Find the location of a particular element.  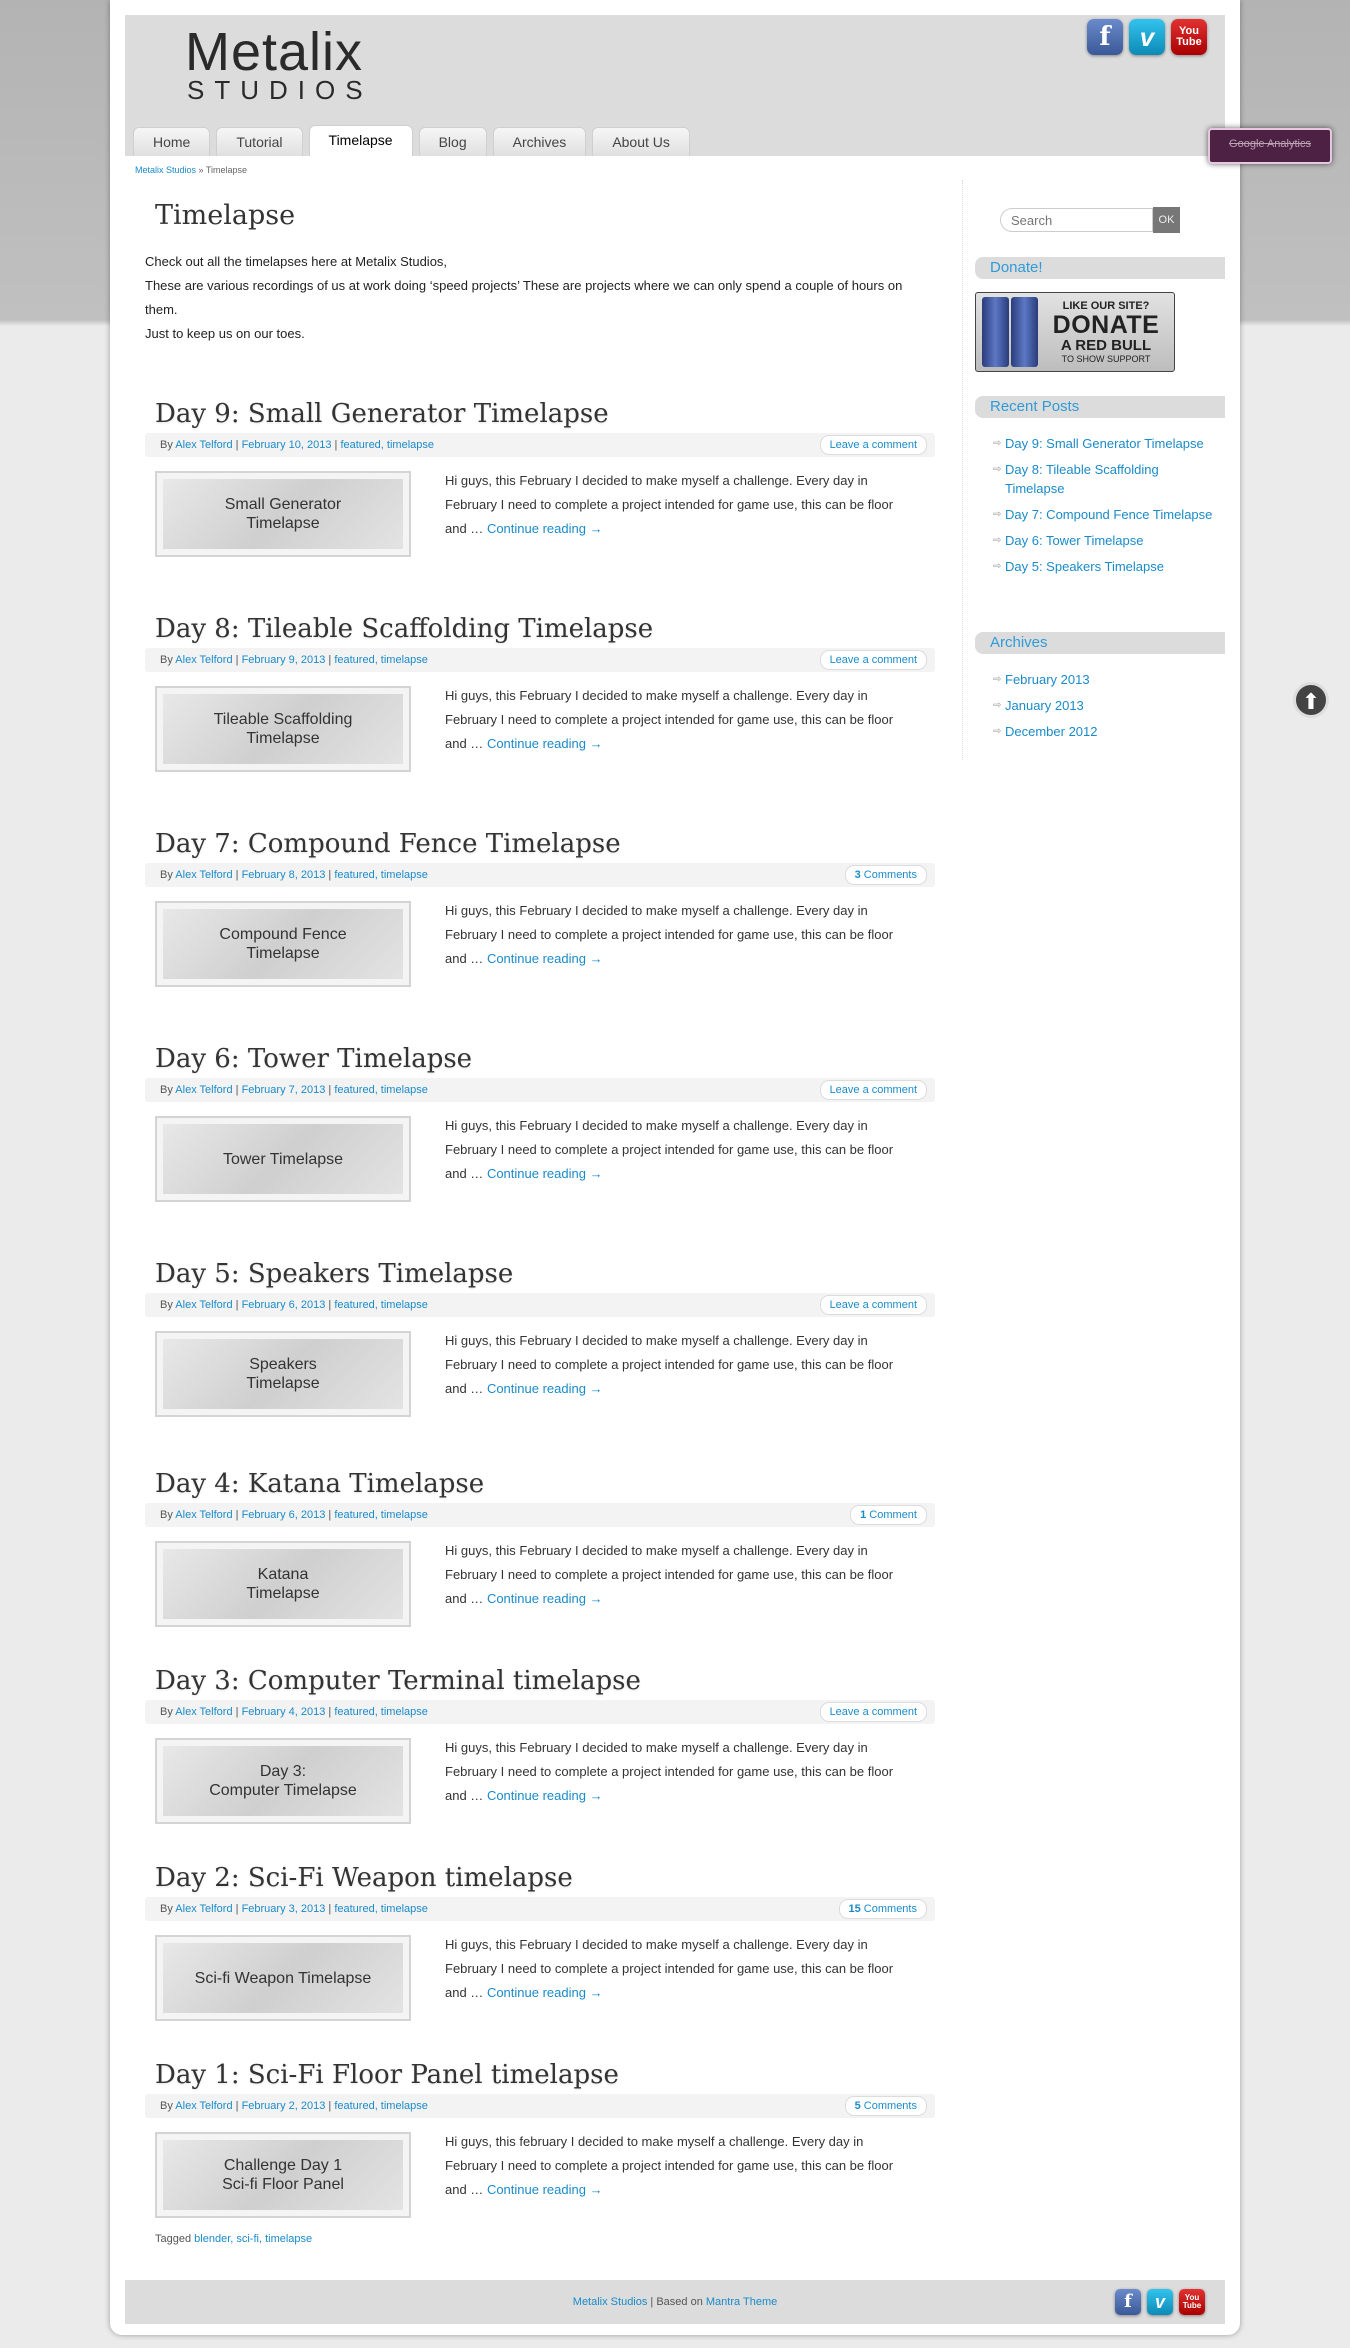

post-title: Day 1: Sci-Fi Floor Panel timelapse is located at coordinates (545, 2075).